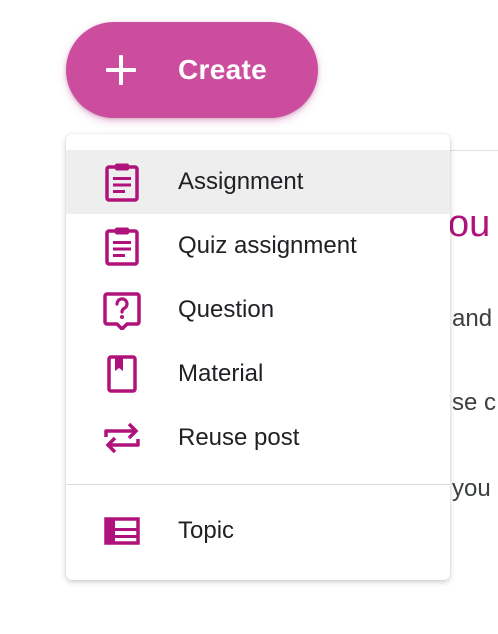  Describe the element at coordinates (473, 150) in the screenshot. I see `background-divider` at that location.